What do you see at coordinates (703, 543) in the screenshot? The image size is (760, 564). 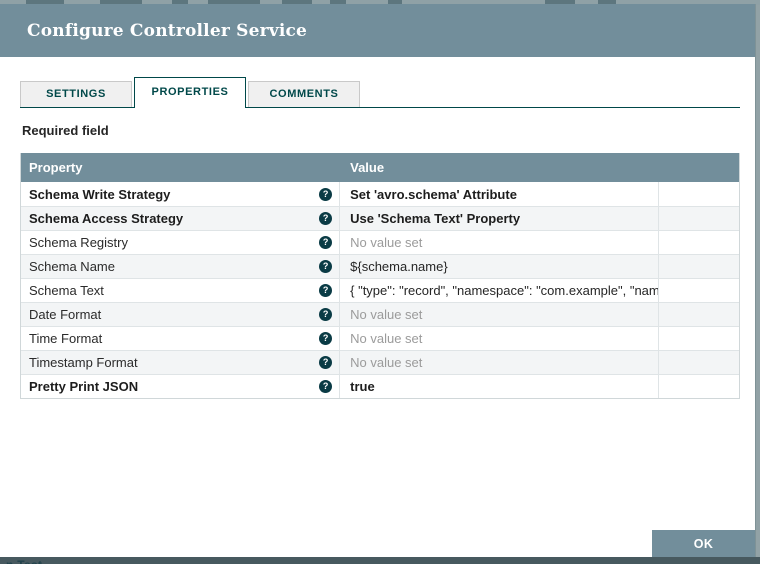 I see `ok-button: OK` at bounding box center [703, 543].